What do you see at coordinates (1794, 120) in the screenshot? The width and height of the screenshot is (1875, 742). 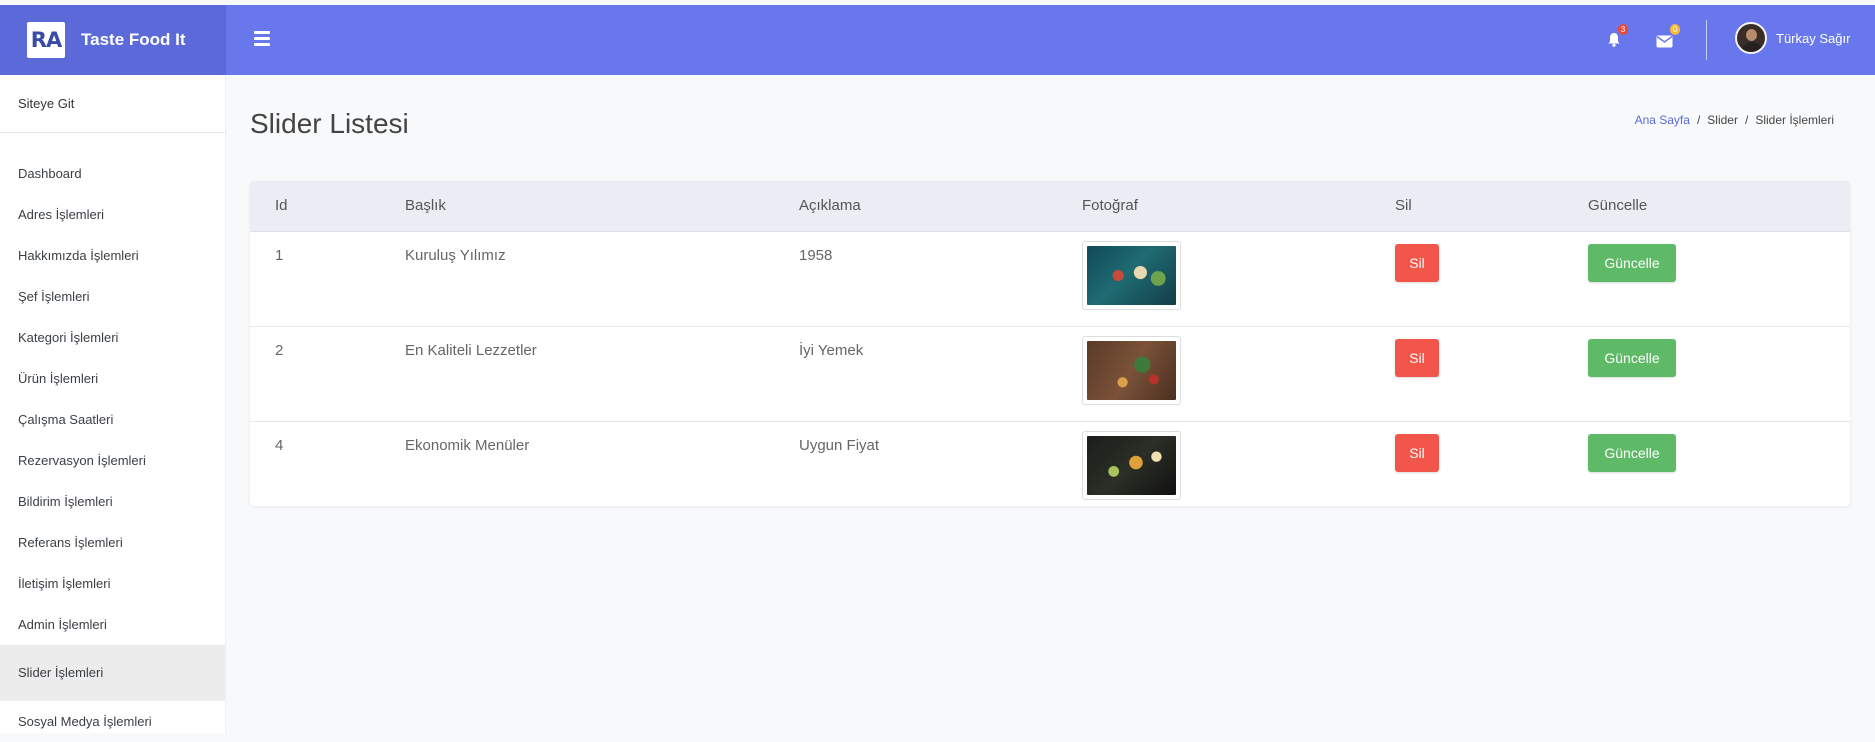 I see `breadcrumb-current: Slider İşlemleri` at bounding box center [1794, 120].